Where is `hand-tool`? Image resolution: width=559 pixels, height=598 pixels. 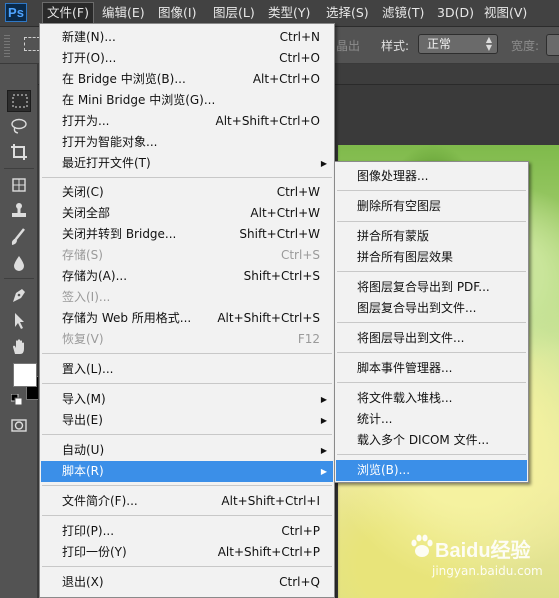 hand-tool is located at coordinates (19, 347).